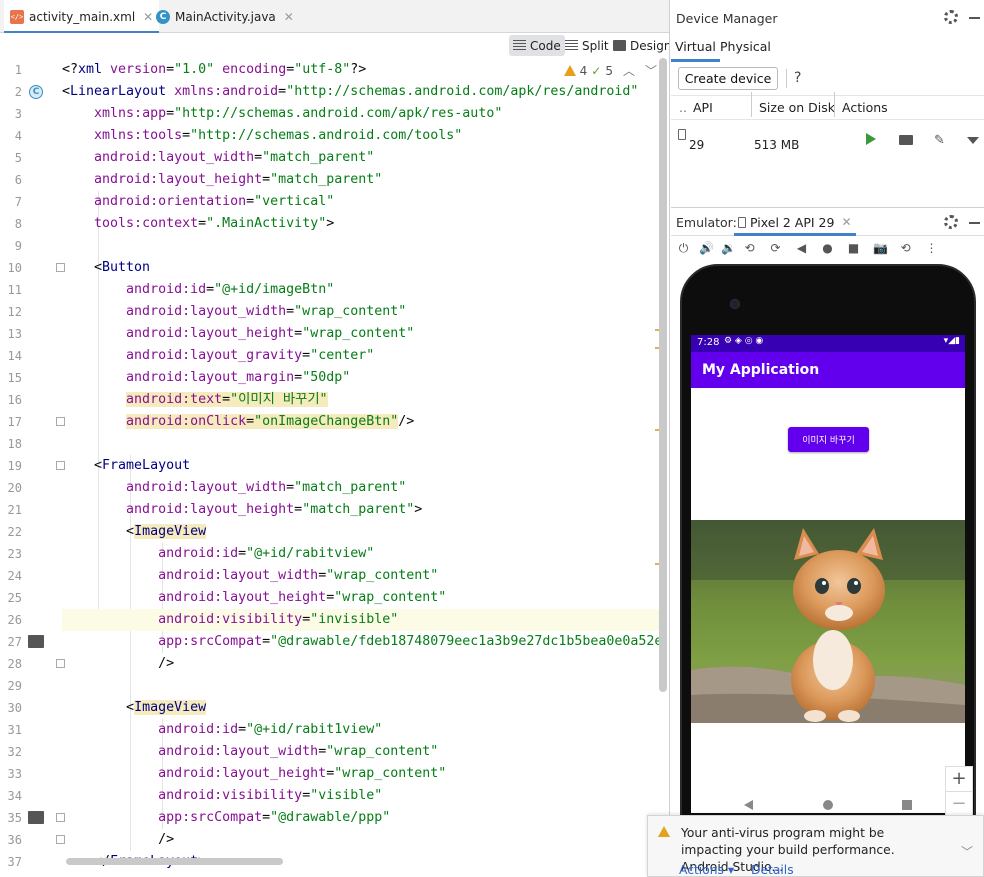  I want to click on tab-virtual: Virtual, so click(695, 49).